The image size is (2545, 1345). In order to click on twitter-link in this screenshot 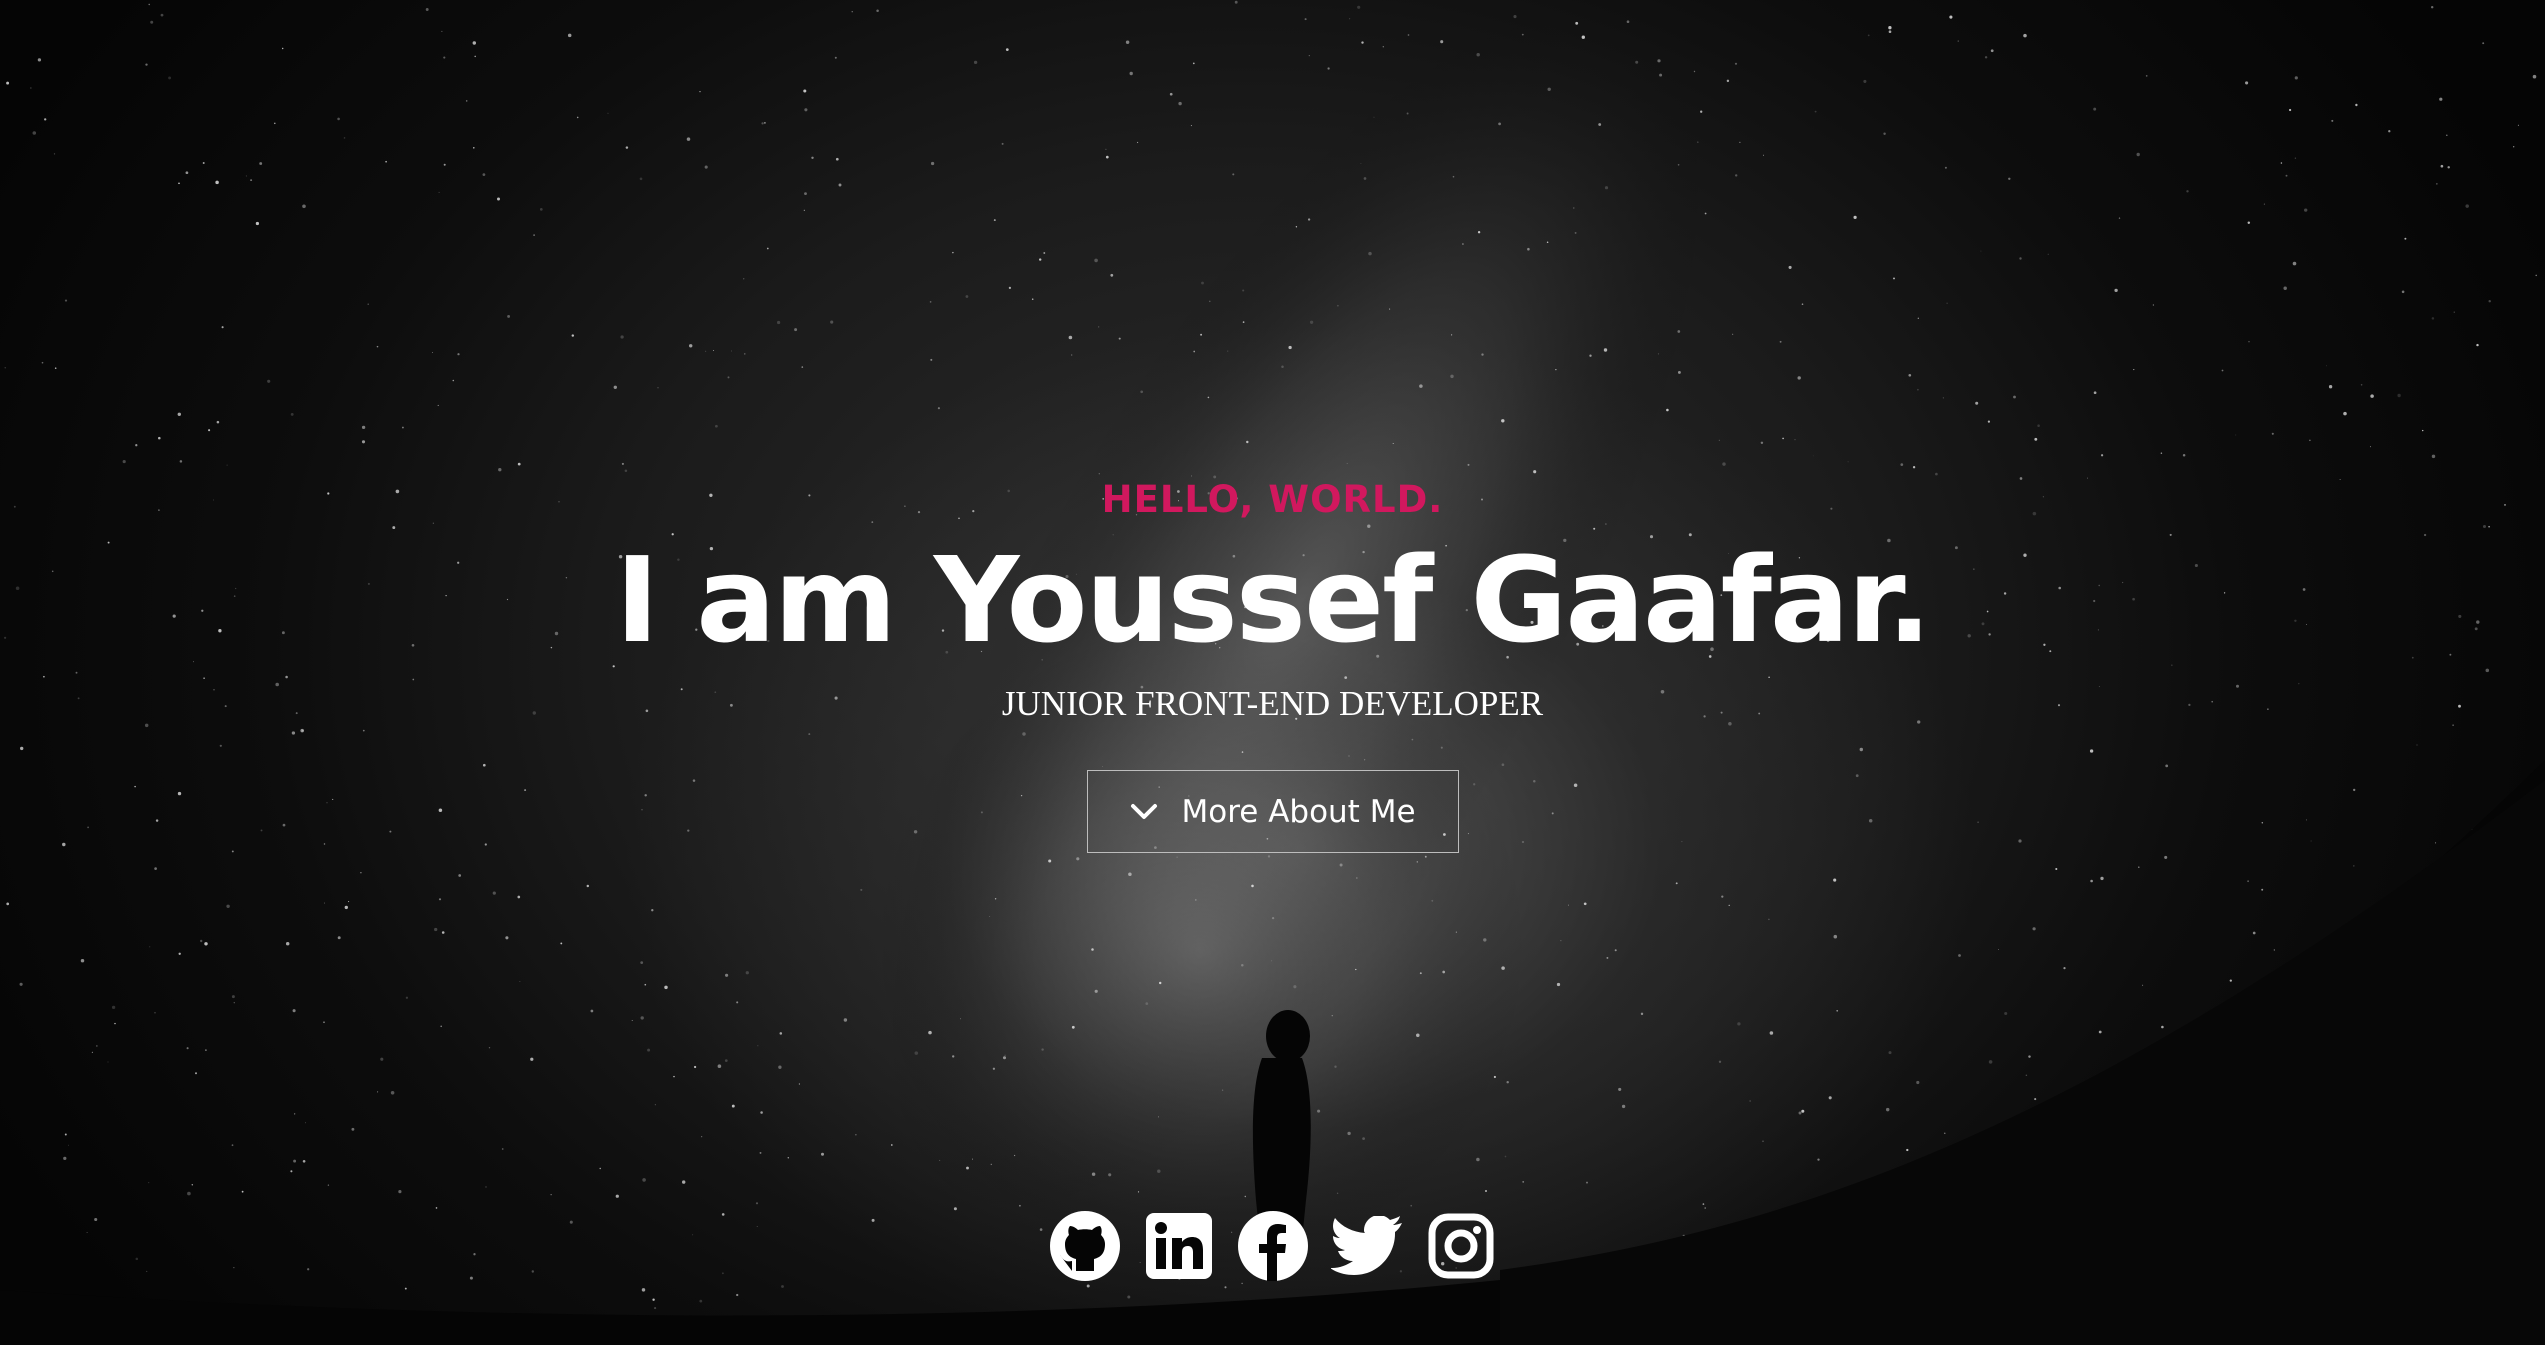, I will do `click(1366, 1246)`.